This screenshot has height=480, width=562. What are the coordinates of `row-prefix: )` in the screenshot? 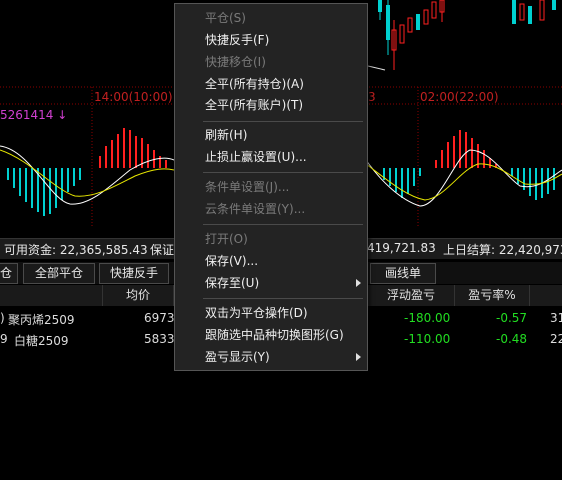 It's located at (2, 318).